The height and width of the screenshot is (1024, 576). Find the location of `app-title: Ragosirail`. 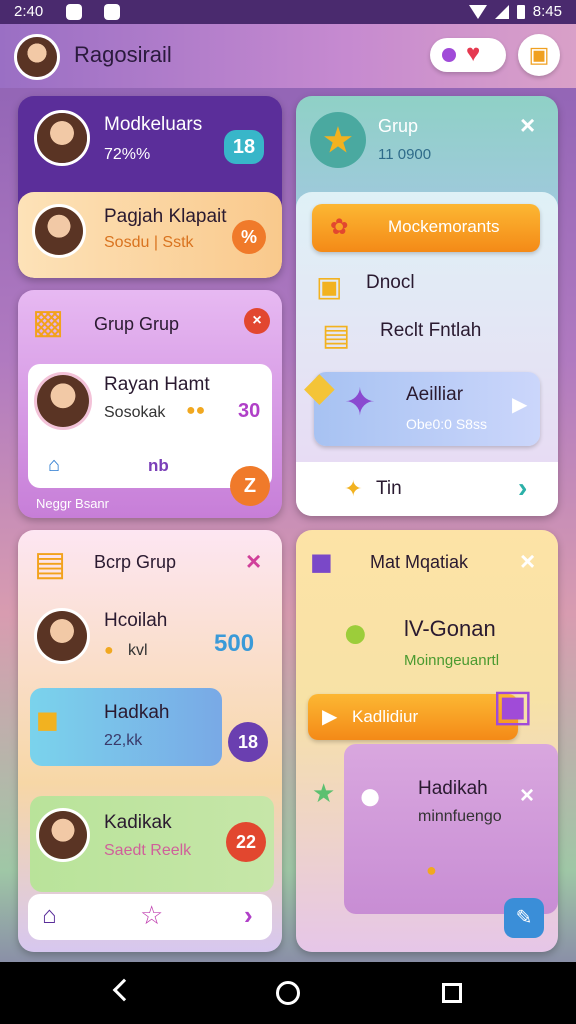

app-title: Ragosirail is located at coordinates (123, 54).